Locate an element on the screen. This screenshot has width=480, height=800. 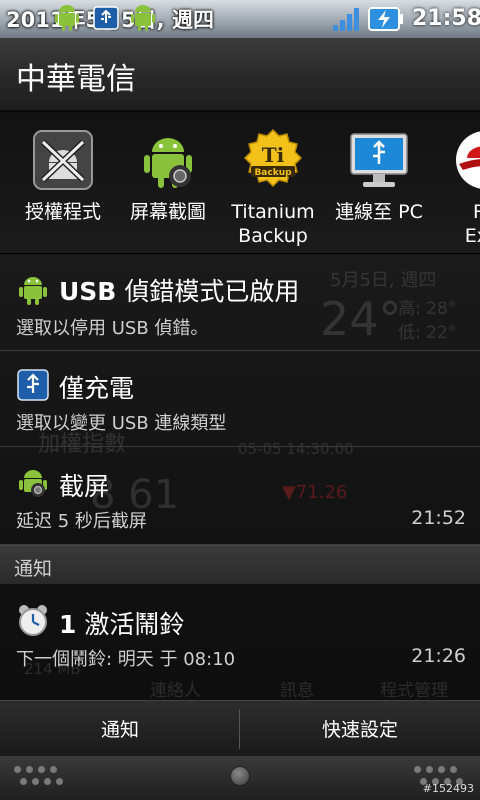
android-screenshot-icon is located at coordinates (33, 483).